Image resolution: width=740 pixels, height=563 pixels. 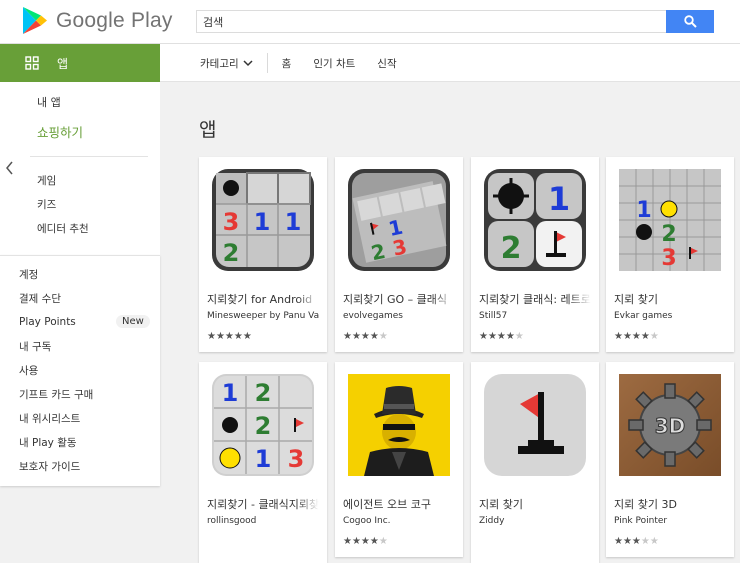 What do you see at coordinates (56, 394) in the screenshot?
I see `menu-buy-gift-card: 기프트 카드 구매` at bounding box center [56, 394].